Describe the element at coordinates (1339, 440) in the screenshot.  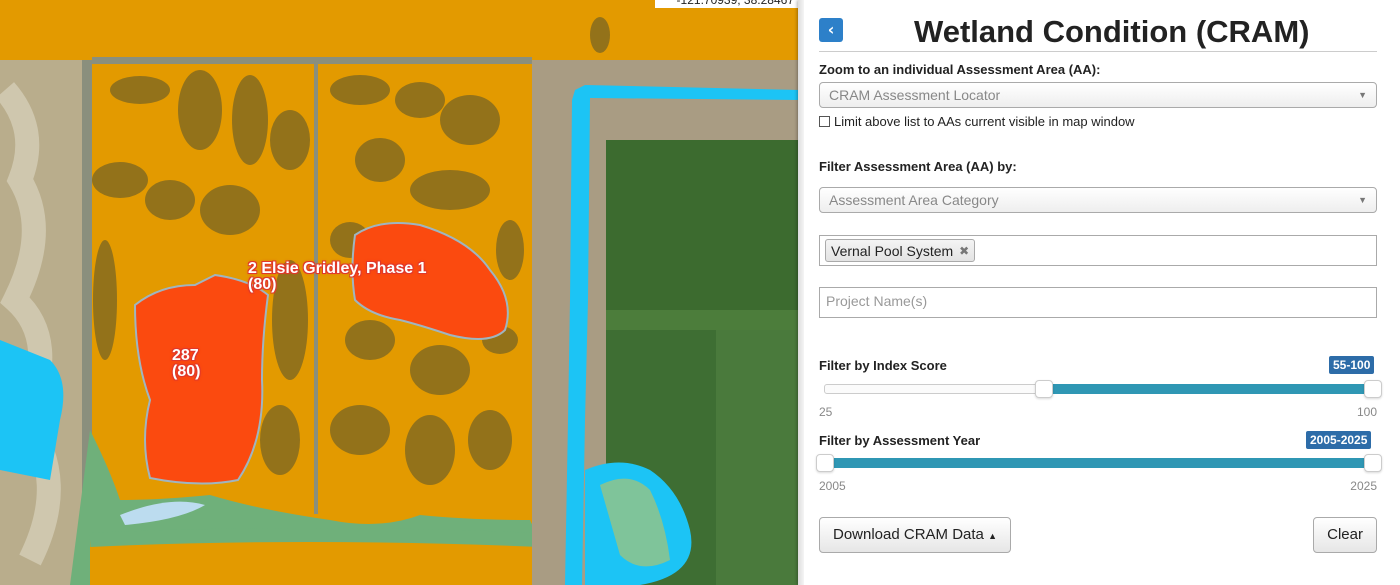
I see `assessment-year-badge: 2005-2025` at that location.